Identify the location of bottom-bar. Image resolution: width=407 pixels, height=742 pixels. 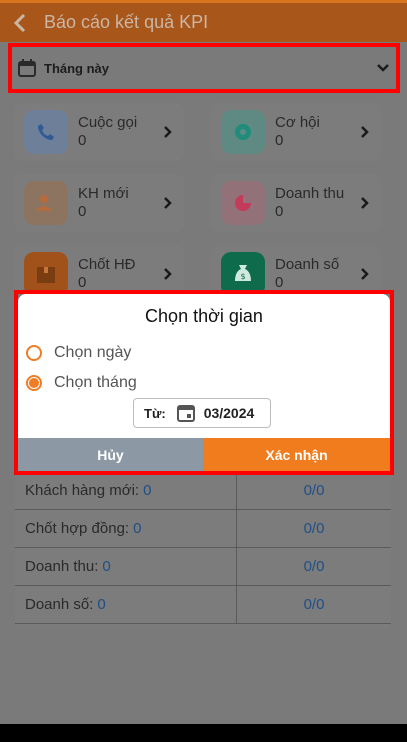
(203, 733).